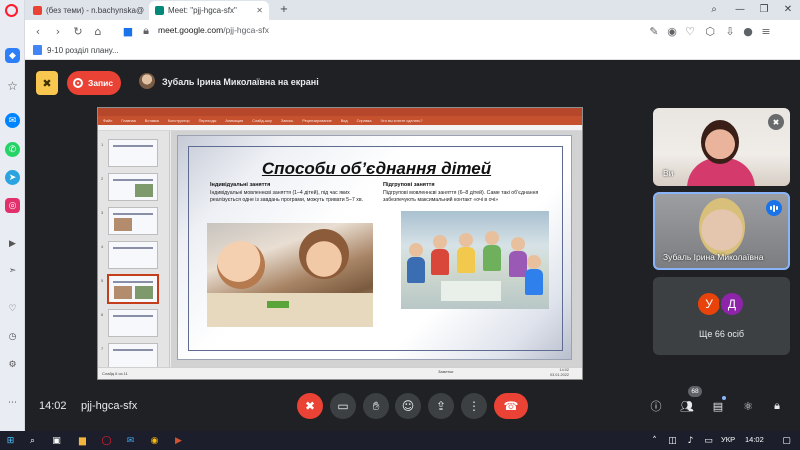 This screenshot has width=800, height=450. Describe the element at coordinates (730, 31) in the screenshot. I see `download-icon: ⇩` at that location.